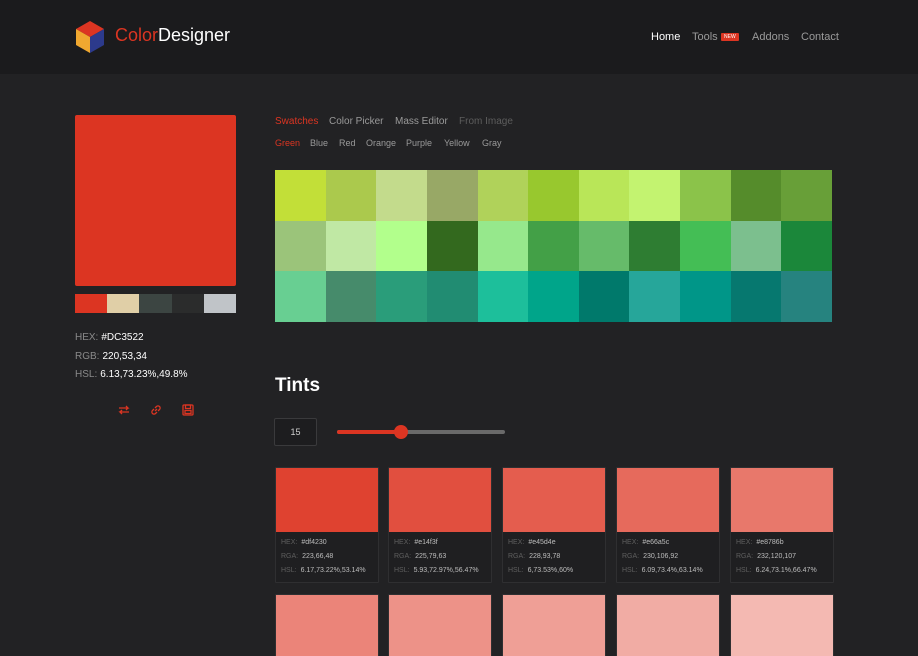 Image resolution: width=918 pixels, height=656 pixels. Describe the element at coordinates (656, 542) in the screenshot. I see `tint-hex-value: #e66a5c` at that location.